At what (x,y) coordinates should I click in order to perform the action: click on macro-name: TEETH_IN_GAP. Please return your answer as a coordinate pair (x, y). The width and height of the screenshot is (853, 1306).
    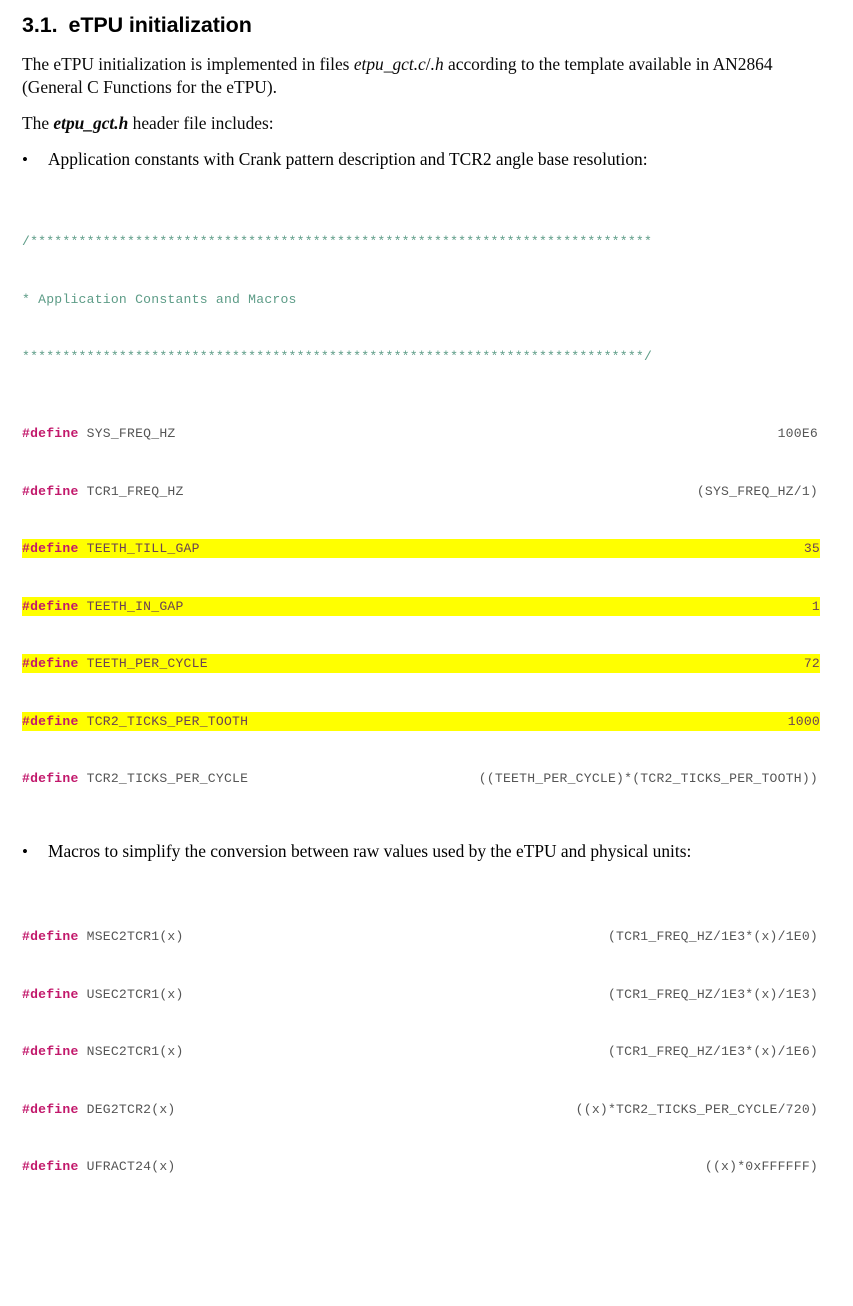
    Looking at the image, I should click on (135, 606).